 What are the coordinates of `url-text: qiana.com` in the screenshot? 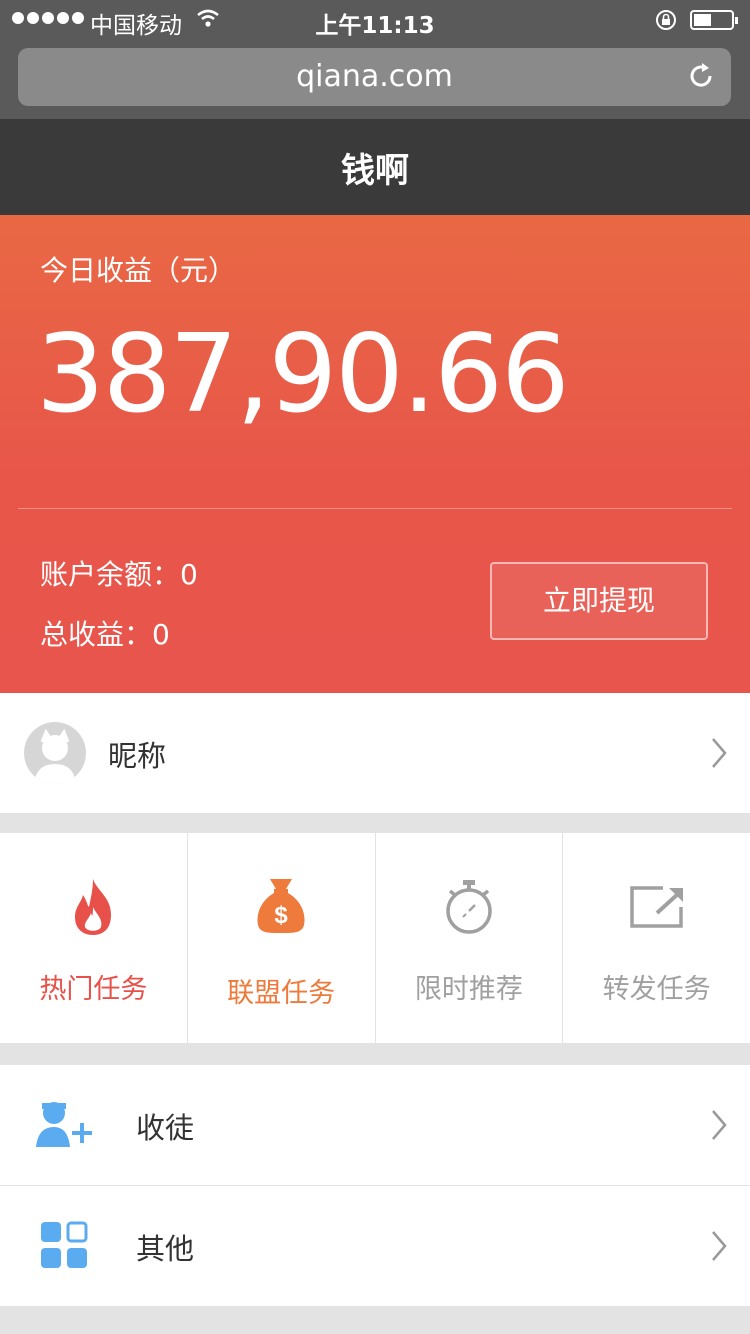 It's located at (374, 76).